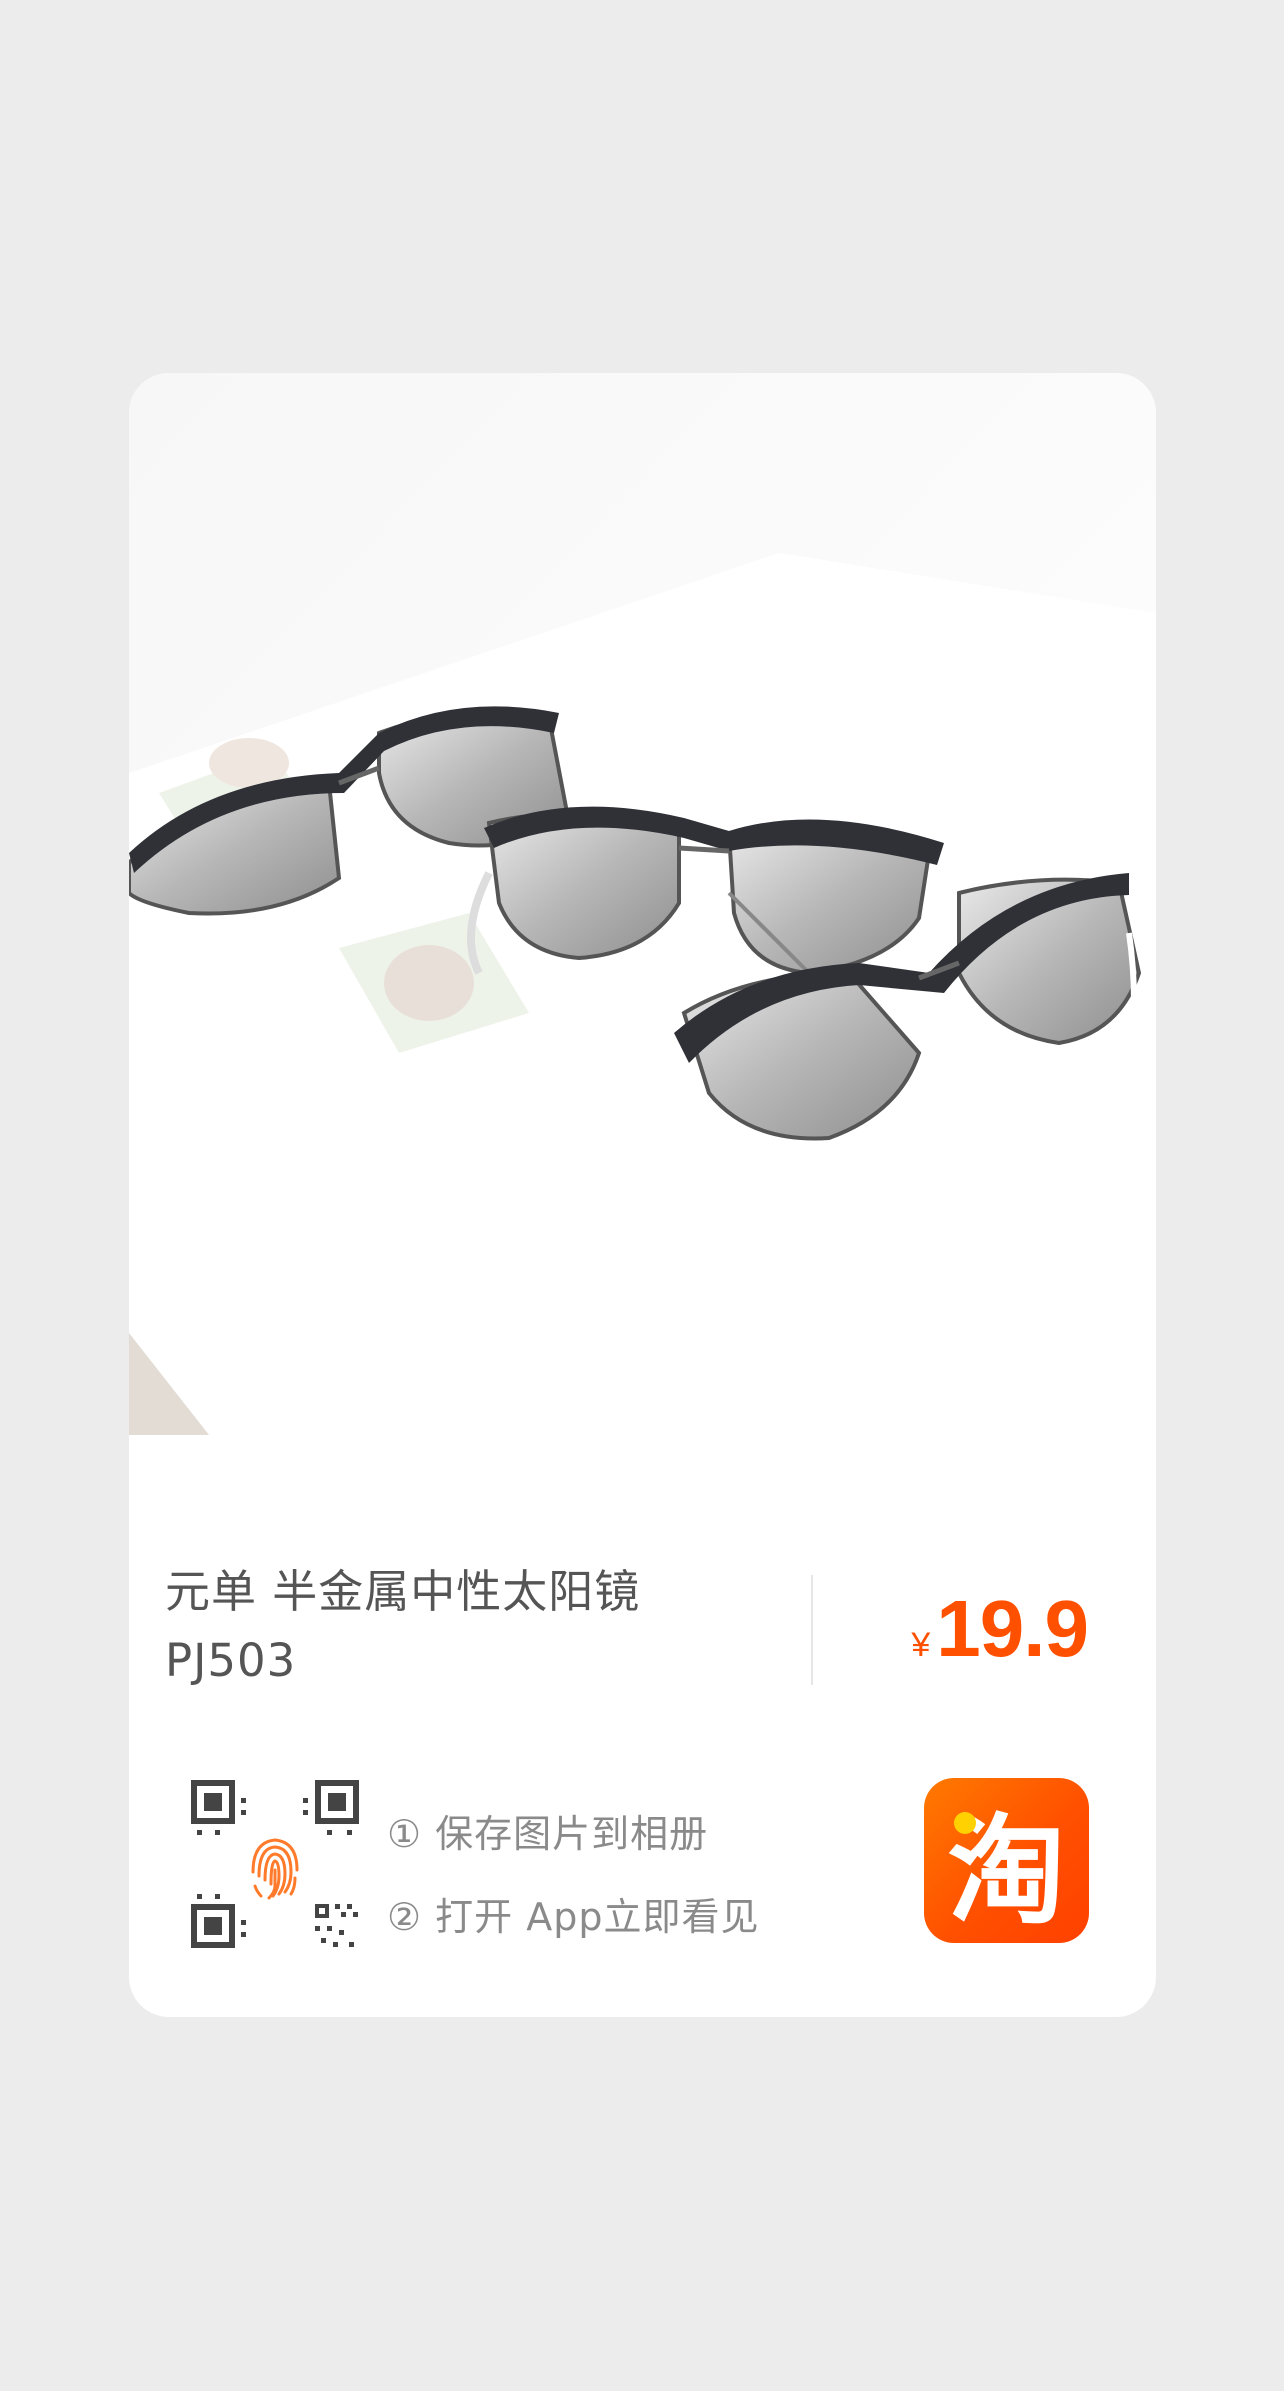 The image size is (1284, 2391). Describe the element at coordinates (231, 1660) in the screenshot. I see `product-title-line2: PJ503` at that location.